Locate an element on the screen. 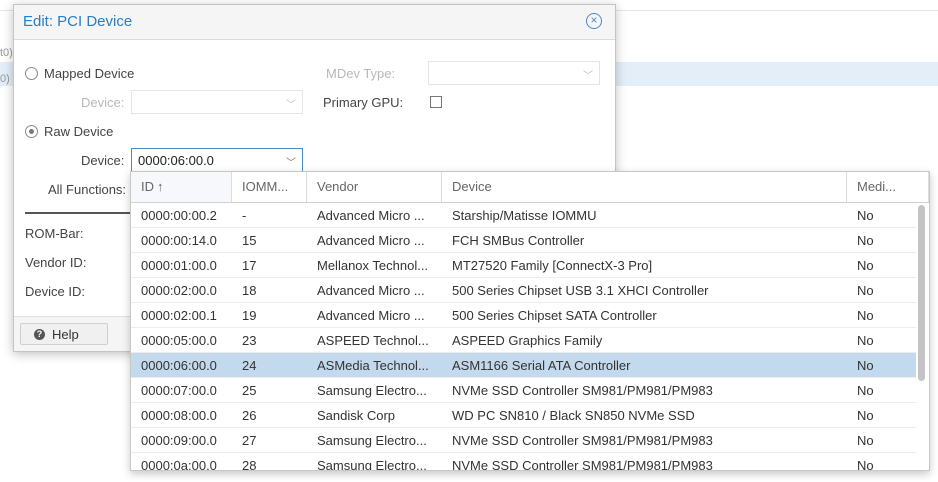 This screenshot has width=938, height=482. background-fragment: 0) is located at coordinates (5, 79).